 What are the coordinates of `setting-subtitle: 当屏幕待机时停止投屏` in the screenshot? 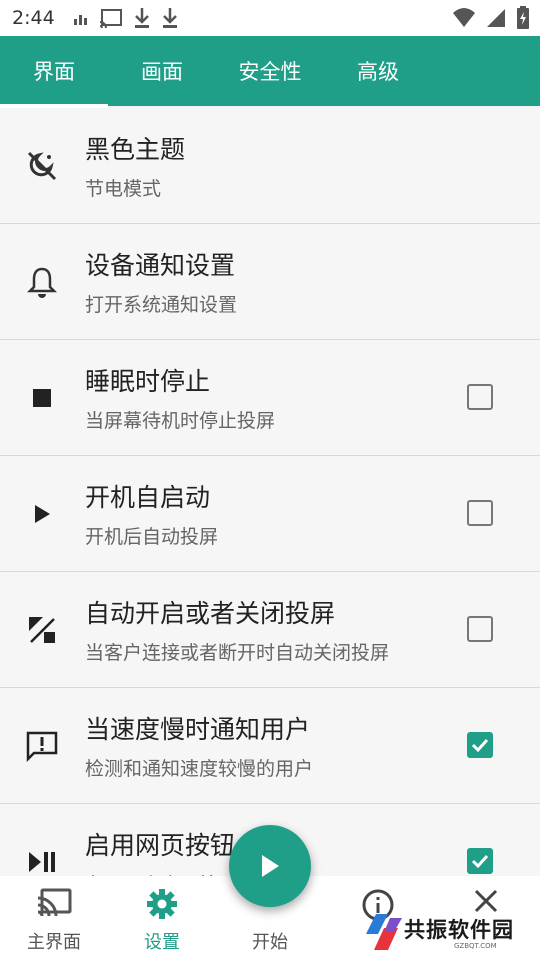 It's located at (180, 421).